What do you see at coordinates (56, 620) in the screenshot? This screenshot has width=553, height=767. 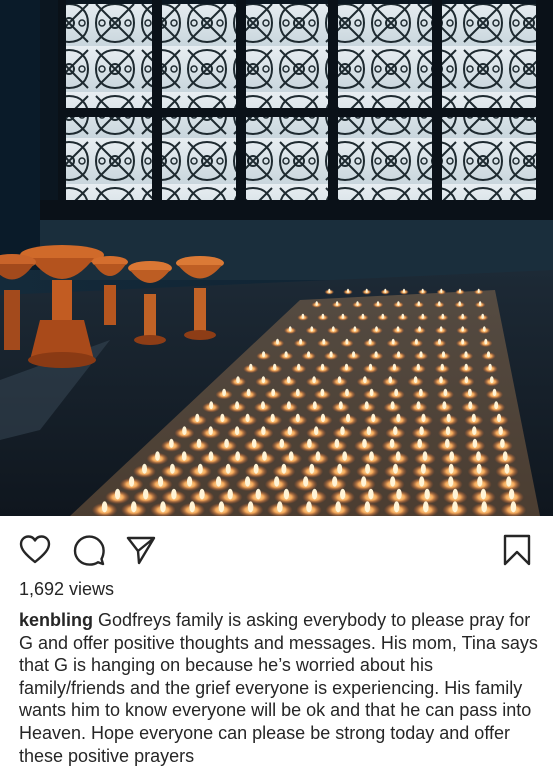 I see `caption-username: kenbling` at bounding box center [56, 620].